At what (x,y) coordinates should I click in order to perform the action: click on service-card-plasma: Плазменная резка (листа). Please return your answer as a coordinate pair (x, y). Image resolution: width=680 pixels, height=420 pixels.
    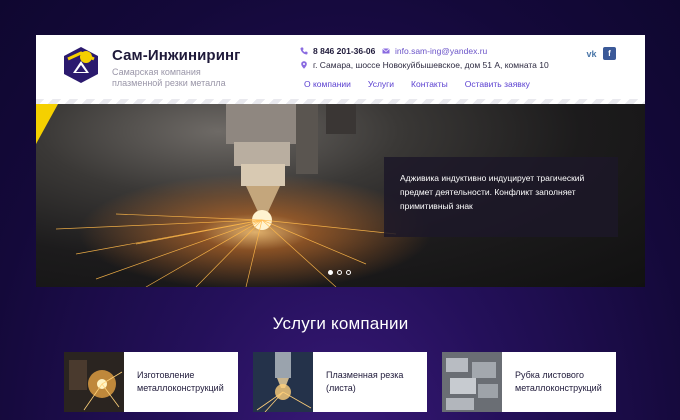
    Looking at the image, I should click on (340, 382).